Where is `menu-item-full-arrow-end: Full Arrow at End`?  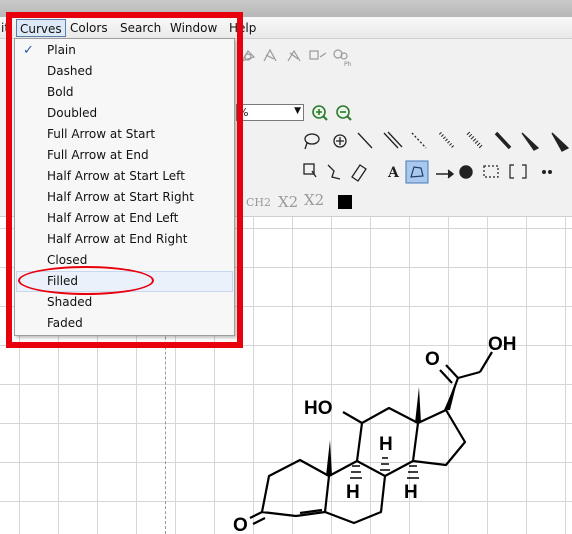
menu-item-full-arrow-end: Full Arrow at End is located at coordinates (124, 155).